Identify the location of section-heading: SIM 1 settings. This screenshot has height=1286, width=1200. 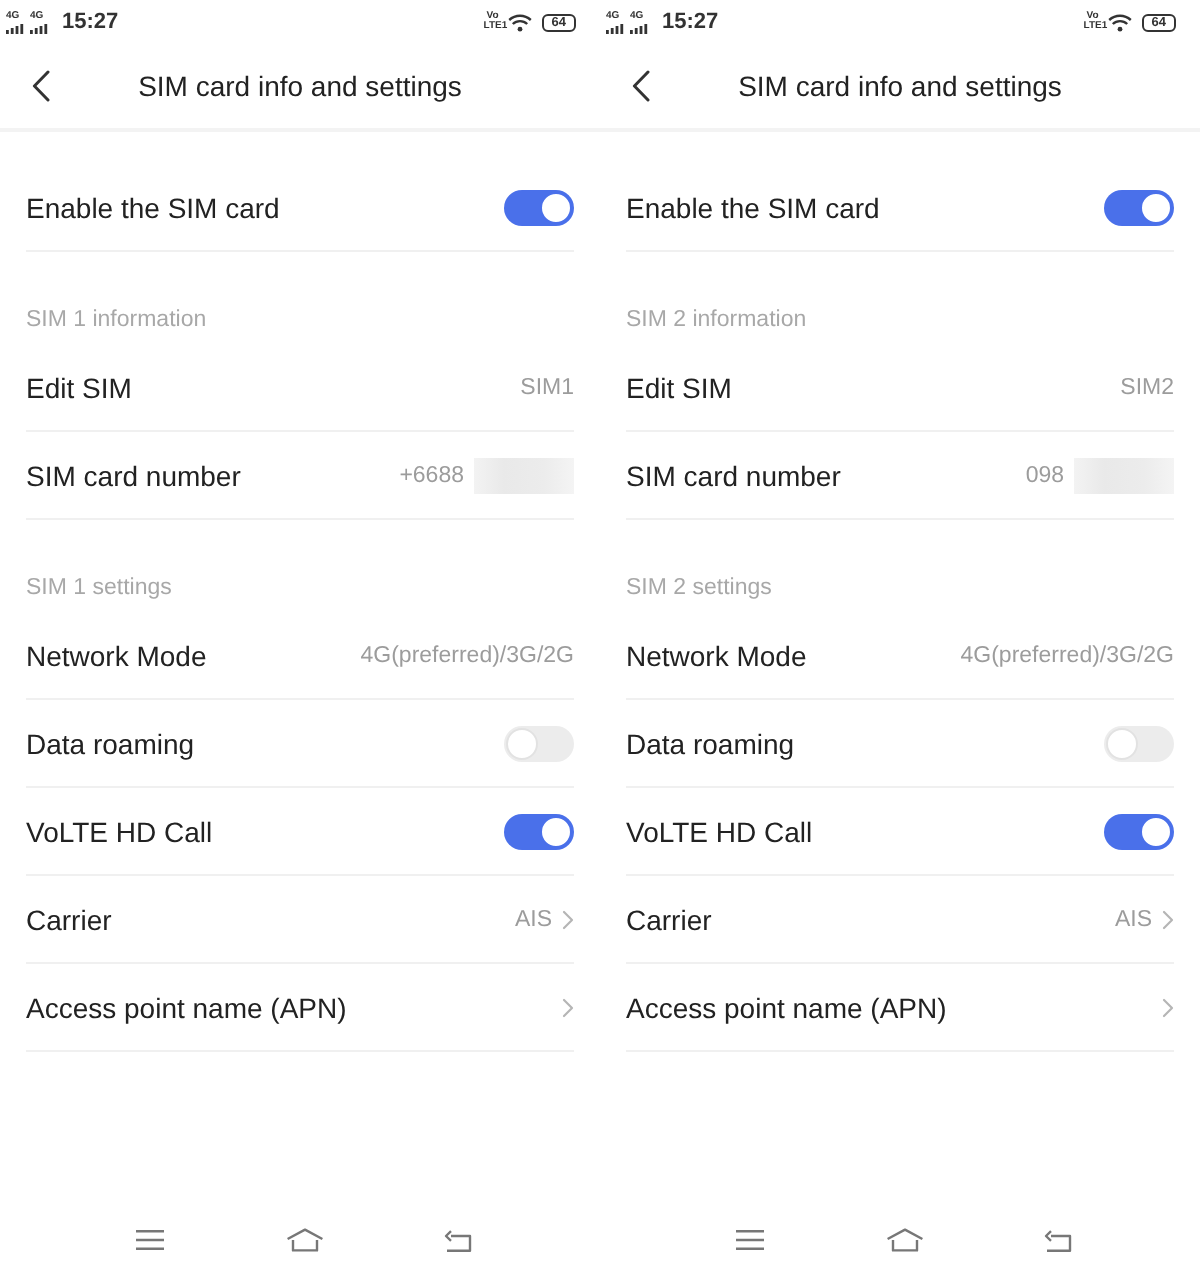
(99, 589).